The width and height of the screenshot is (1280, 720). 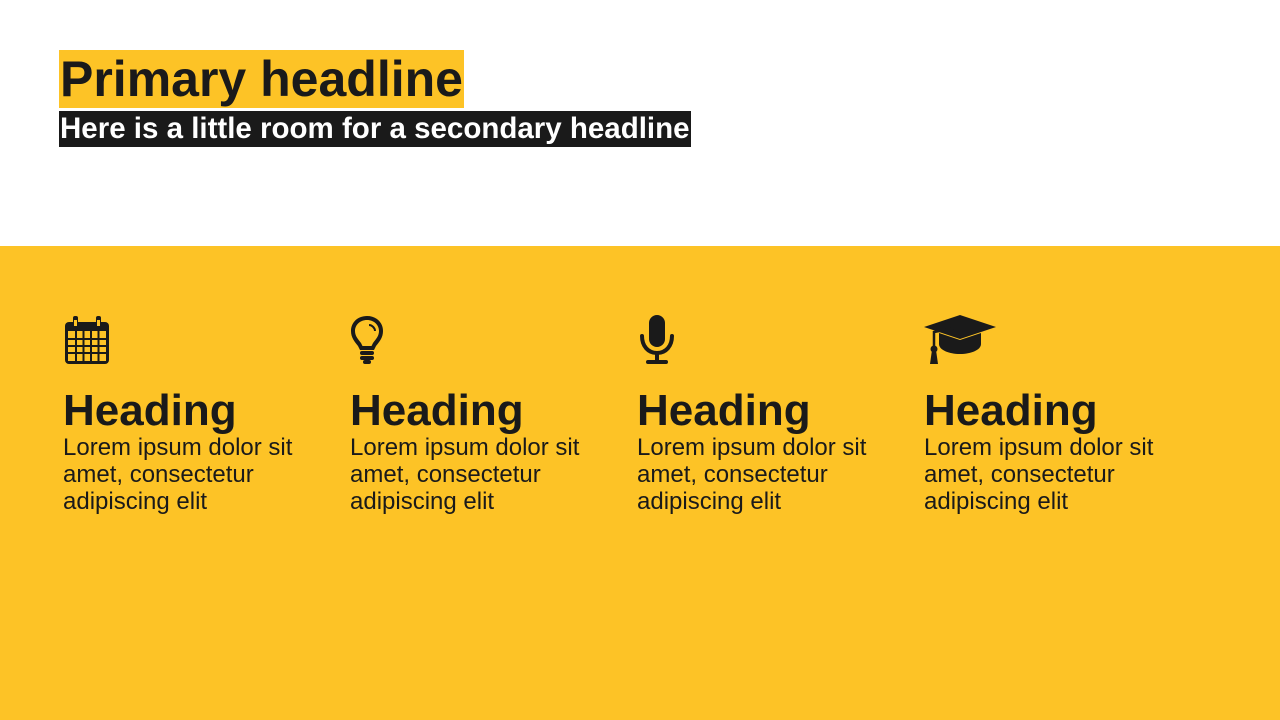 What do you see at coordinates (87, 340) in the screenshot?
I see `calendar-icon` at bounding box center [87, 340].